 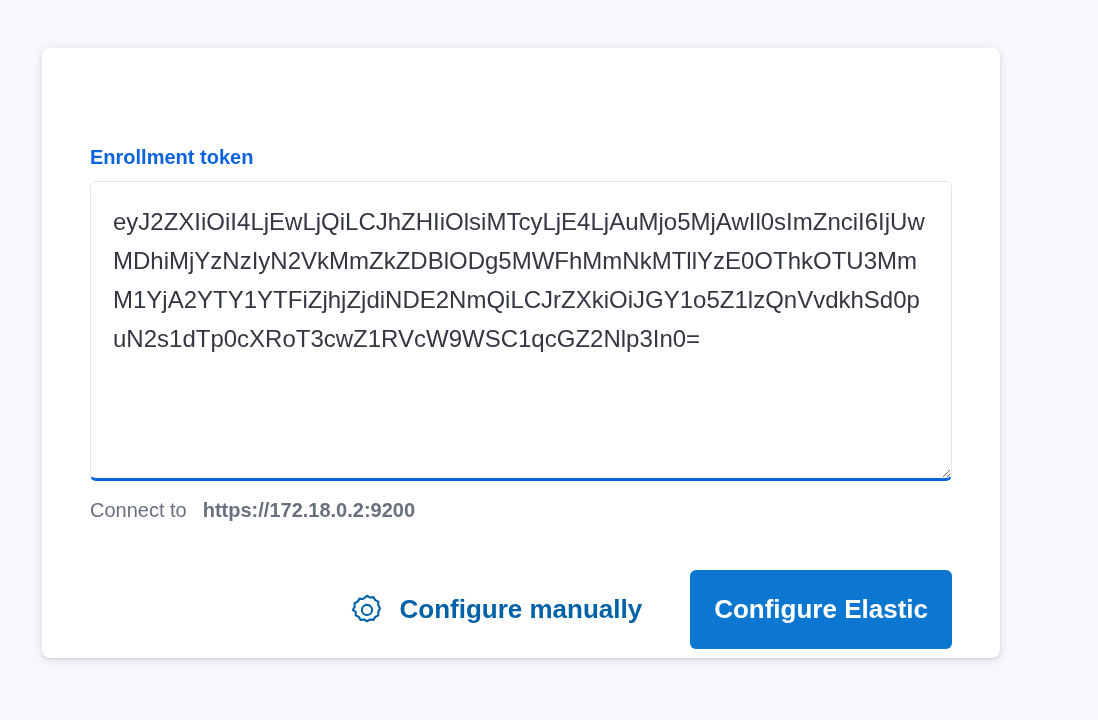 I want to click on configure-elastic-button: Configure Elastic, so click(x=821, y=609).